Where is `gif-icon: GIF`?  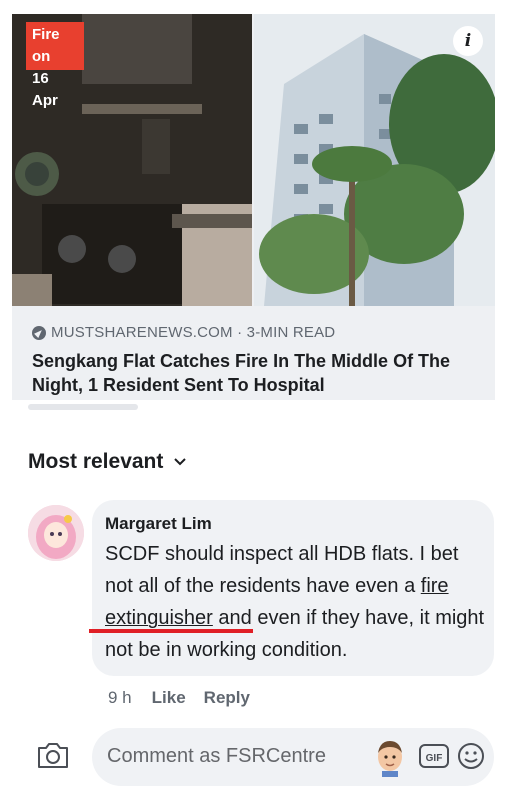
gif-icon: GIF is located at coordinates (434, 756).